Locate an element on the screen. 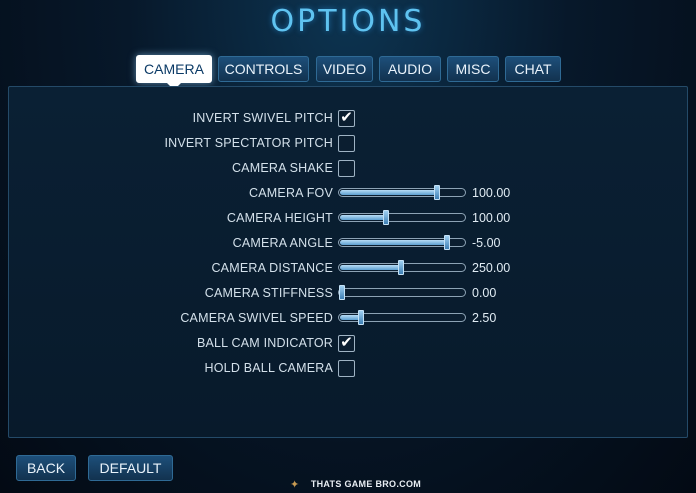 The image size is (696, 493). tab-misc: MISC is located at coordinates (473, 69).